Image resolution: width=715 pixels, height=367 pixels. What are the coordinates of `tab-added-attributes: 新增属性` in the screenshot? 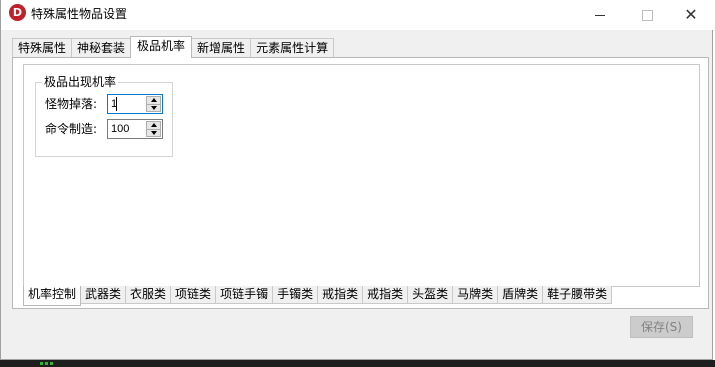 It's located at (221, 47).